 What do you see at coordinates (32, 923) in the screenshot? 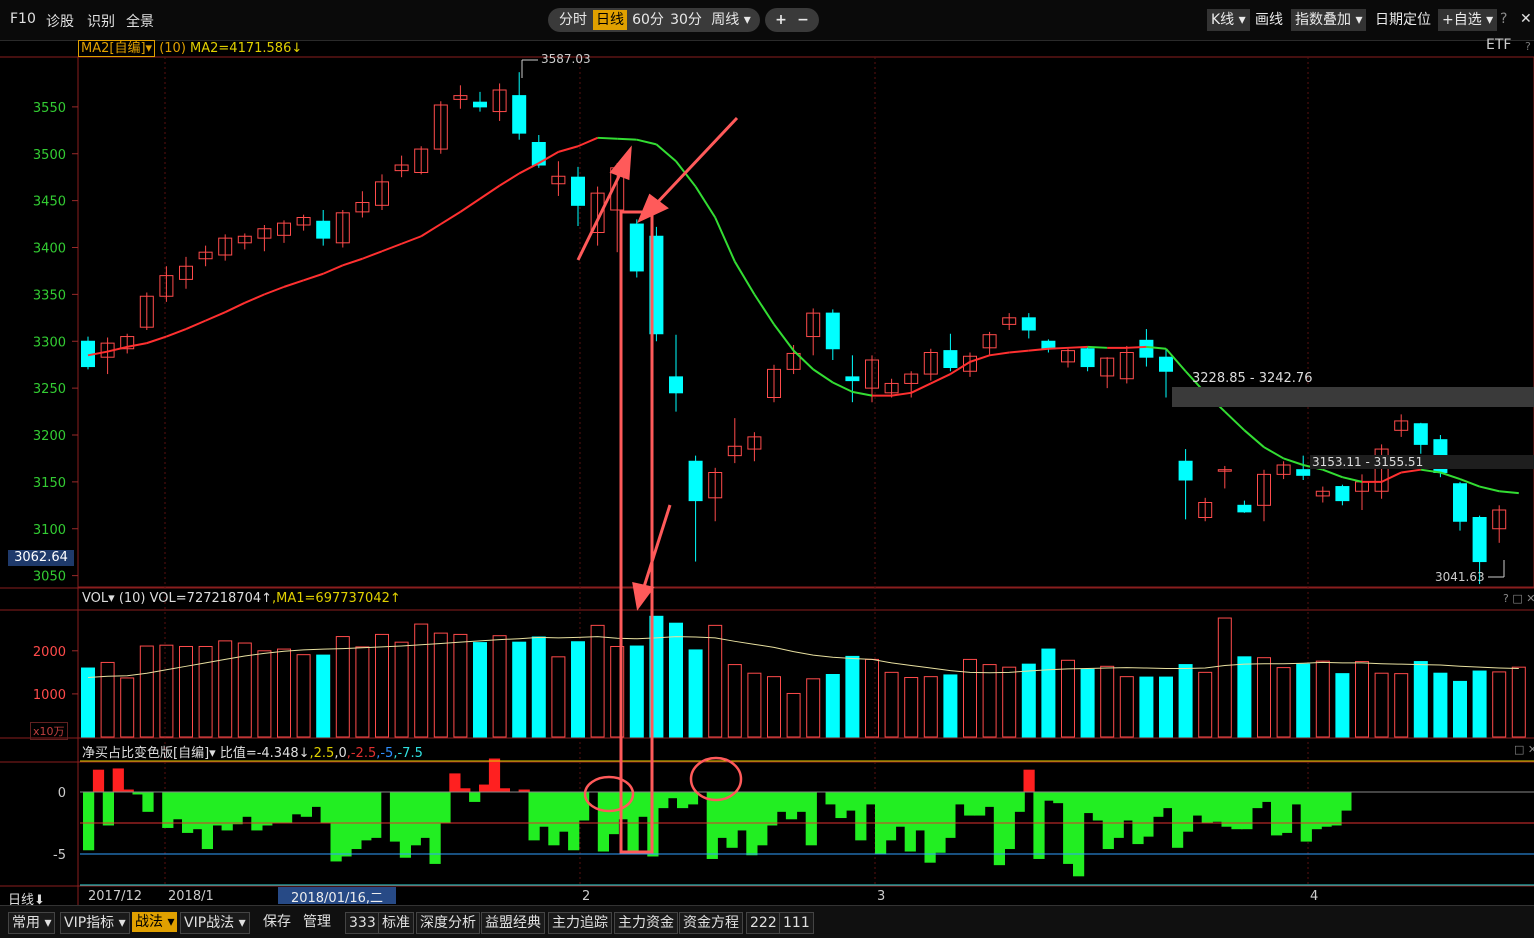
I see `common-menu: 常用 ▾` at bounding box center [32, 923].